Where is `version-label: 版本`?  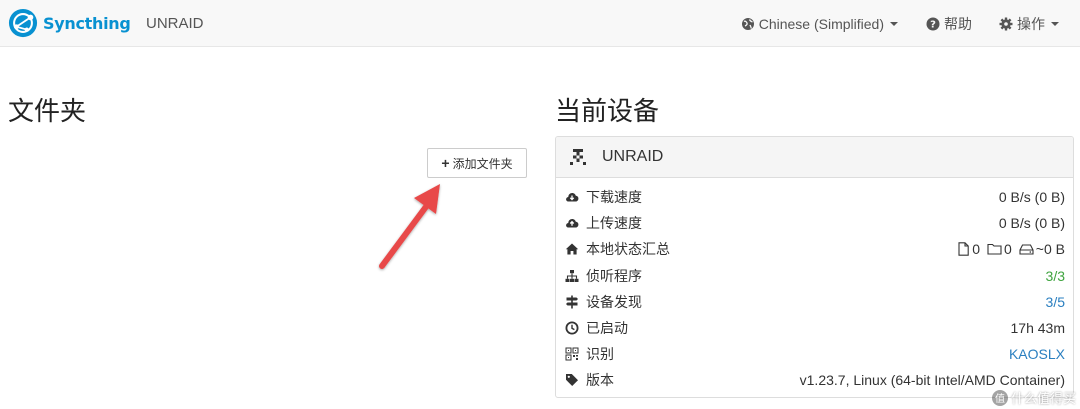 version-label: 版本 is located at coordinates (600, 380).